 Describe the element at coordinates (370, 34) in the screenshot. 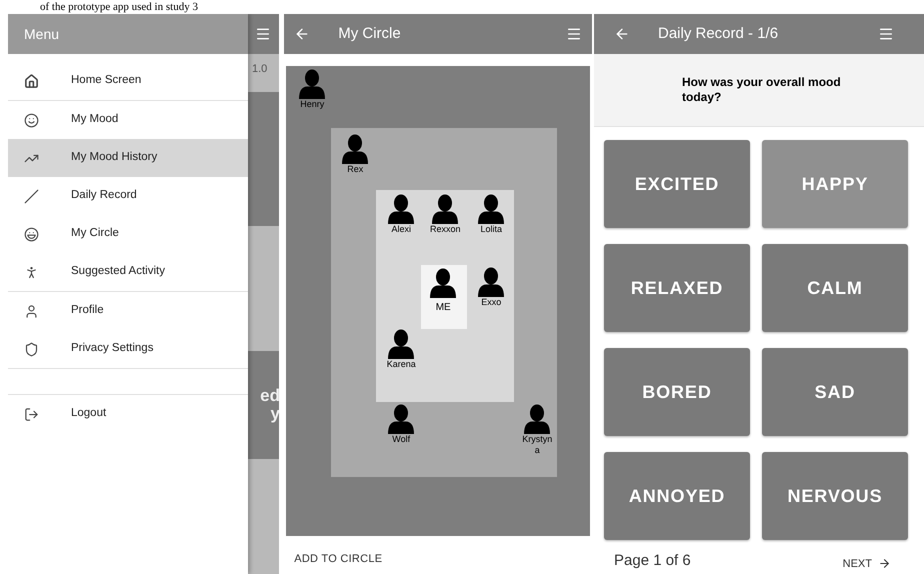

I see `screen-title: My Circle` at that location.